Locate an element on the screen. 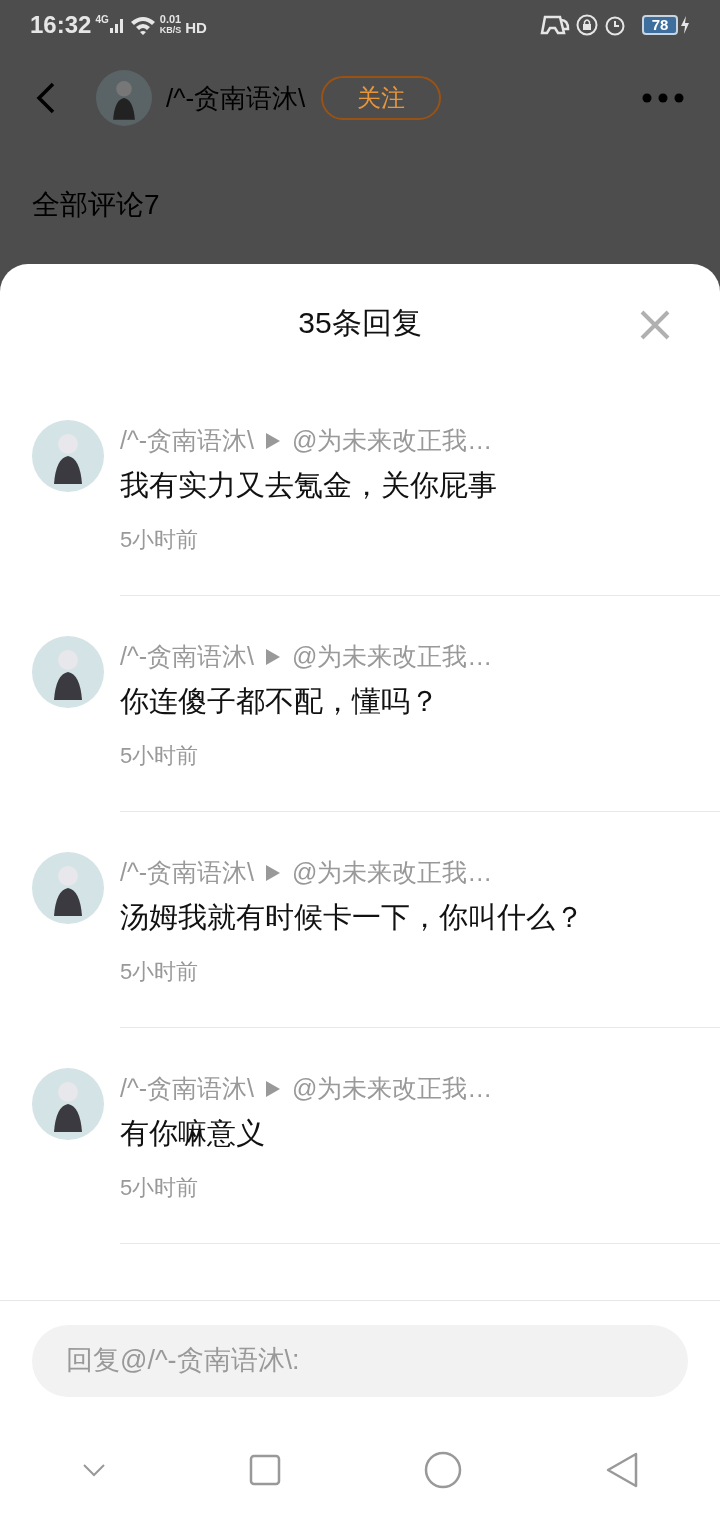  back-icon is located at coordinates (46, 98).